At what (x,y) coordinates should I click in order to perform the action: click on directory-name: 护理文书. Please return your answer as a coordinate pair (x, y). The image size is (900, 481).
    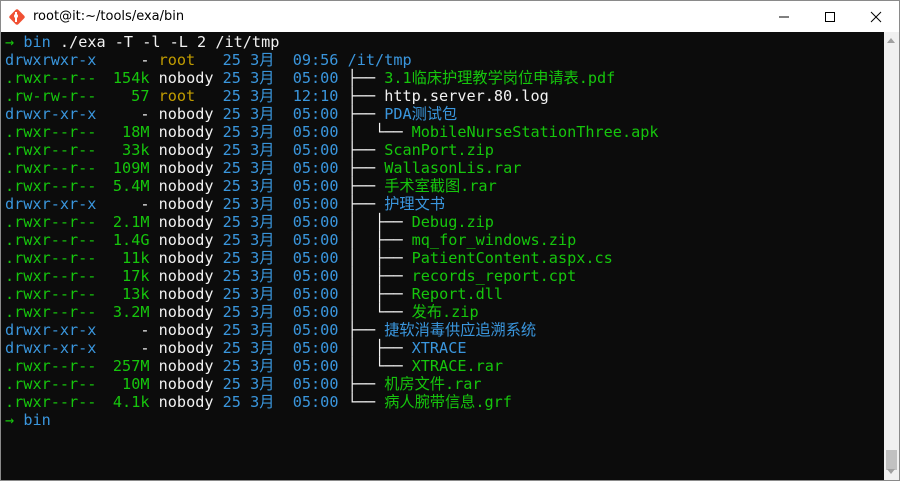
    Looking at the image, I should click on (414, 204).